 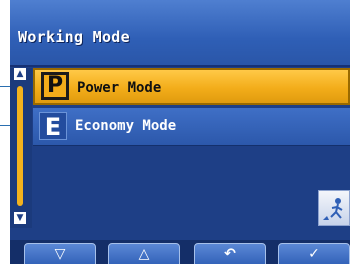 I want to click on scrollbar: ▲ ▼, so click(x=21, y=148).